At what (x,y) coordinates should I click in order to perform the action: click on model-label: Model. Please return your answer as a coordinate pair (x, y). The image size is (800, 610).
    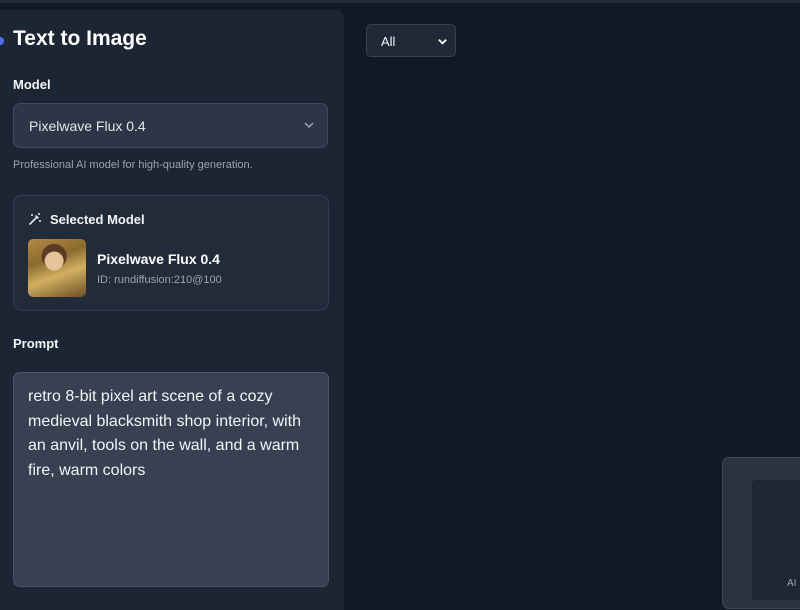
    Looking at the image, I should click on (32, 84).